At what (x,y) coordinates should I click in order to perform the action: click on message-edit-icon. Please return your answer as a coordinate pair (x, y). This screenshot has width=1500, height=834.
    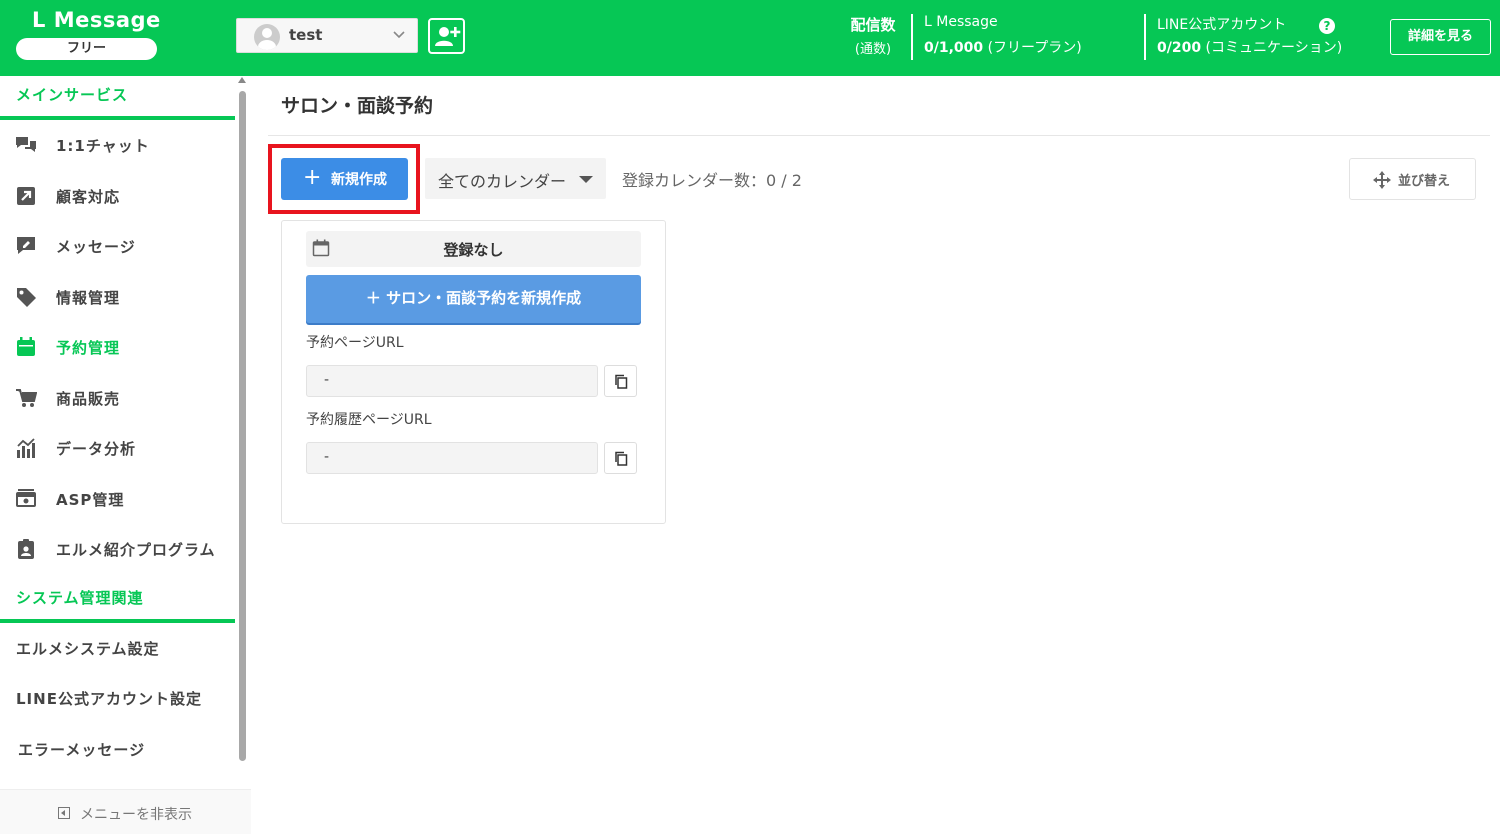
    Looking at the image, I should click on (26, 245).